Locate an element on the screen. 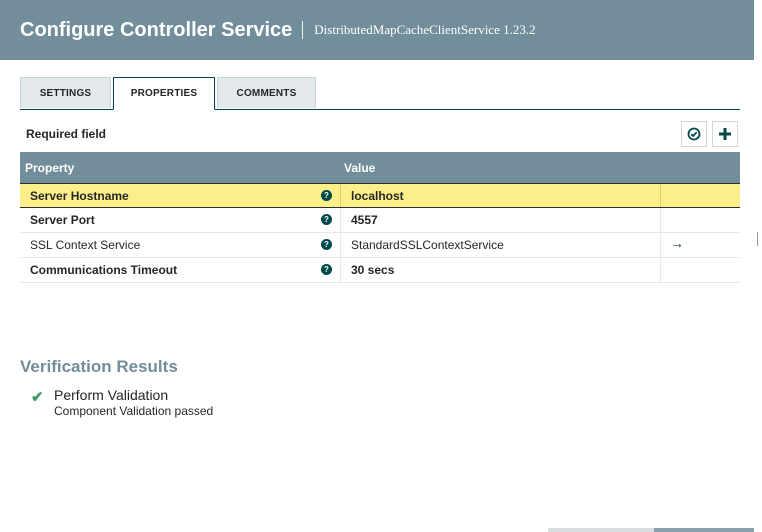  table-row: Server Port ? 4557 is located at coordinates (380, 220).